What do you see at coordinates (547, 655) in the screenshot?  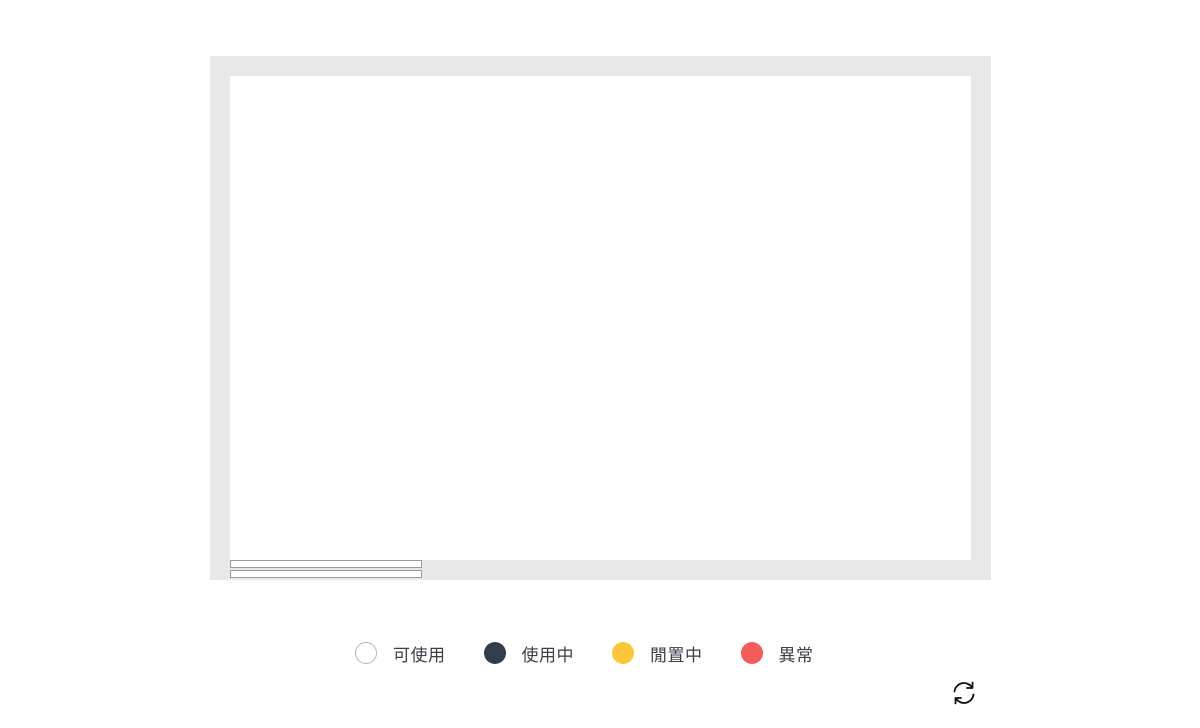 I see `legend-label-in-use: 使用中` at bounding box center [547, 655].